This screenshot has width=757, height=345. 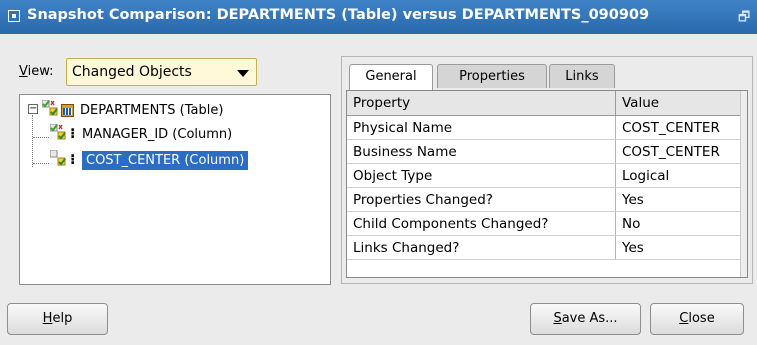 What do you see at coordinates (33, 109) in the screenshot?
I see `collapse-icon: −` at bounding box center [33, 109].